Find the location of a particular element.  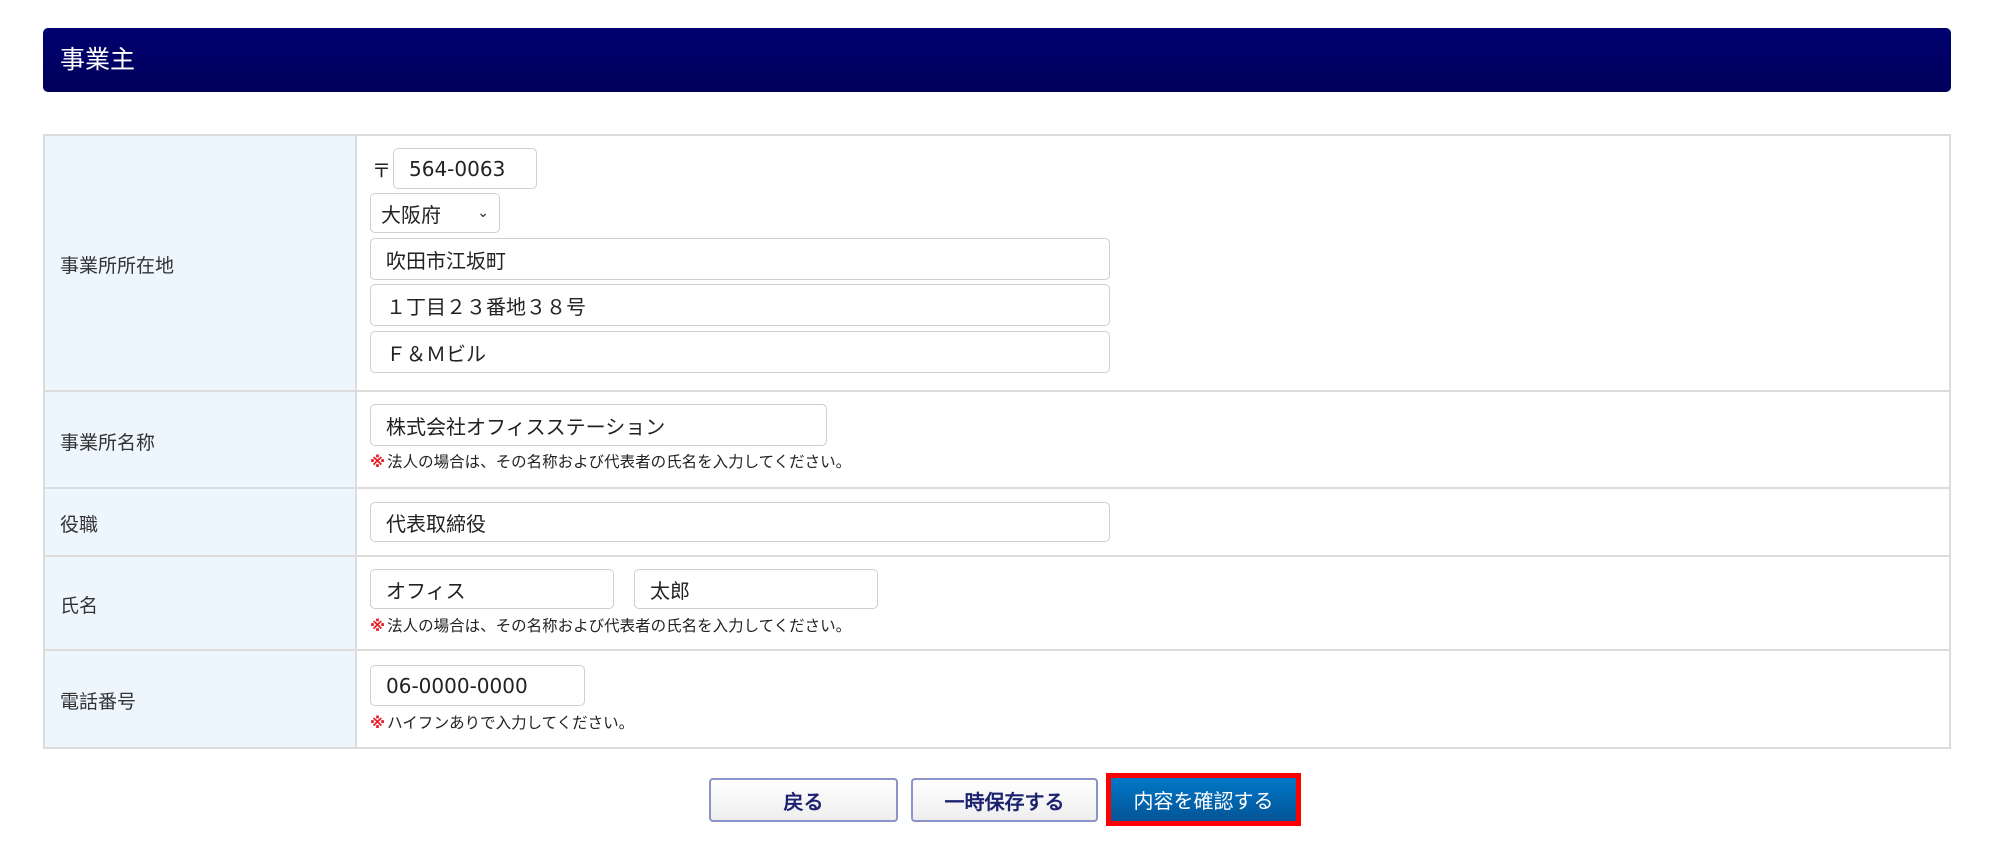

phone-note: ※ ハイフンありで入力してください。 is located at coordinates (502, 722).